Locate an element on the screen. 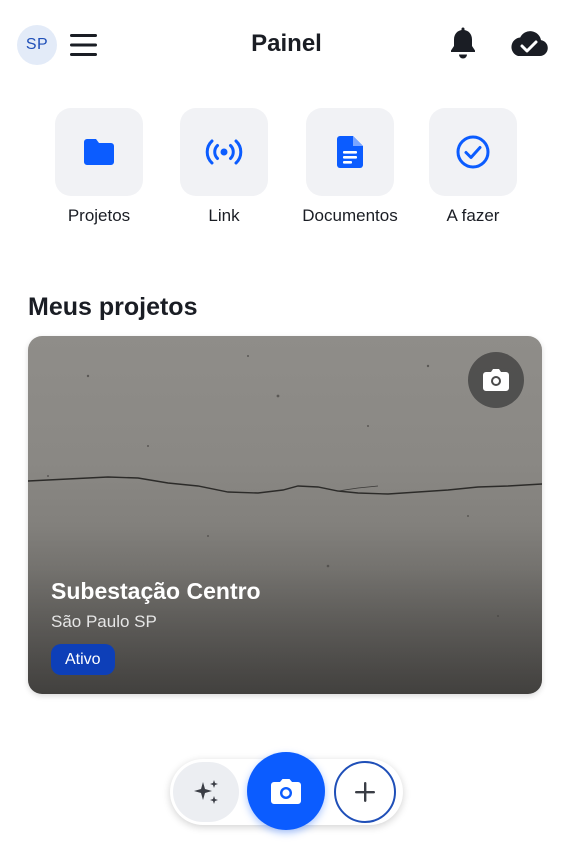 This screenshot has height=860, width=573. project-location: São Paulo SP is located at coordinates (104, 621).